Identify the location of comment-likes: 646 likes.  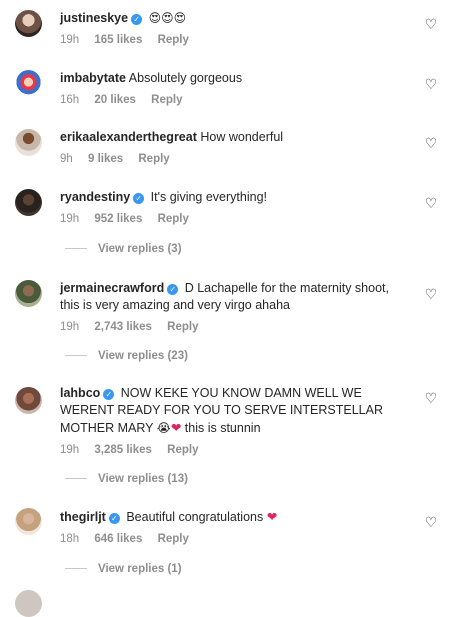
(118, 539).